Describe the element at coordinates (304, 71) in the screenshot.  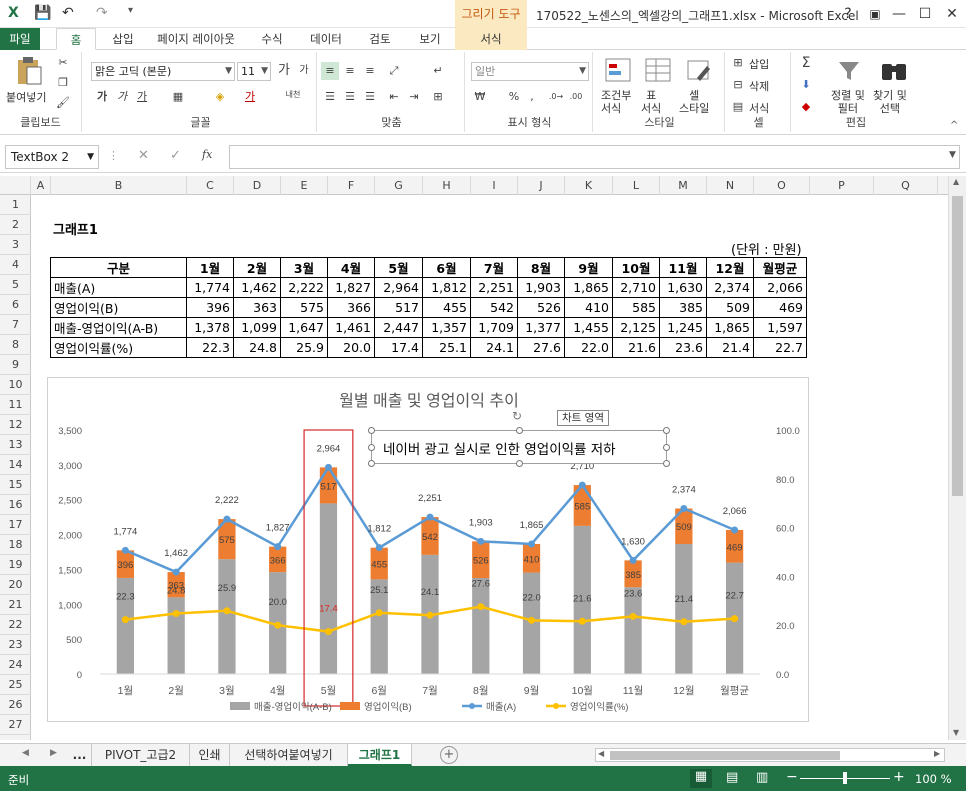
I see `shrink-font-icon: 가` at that location.